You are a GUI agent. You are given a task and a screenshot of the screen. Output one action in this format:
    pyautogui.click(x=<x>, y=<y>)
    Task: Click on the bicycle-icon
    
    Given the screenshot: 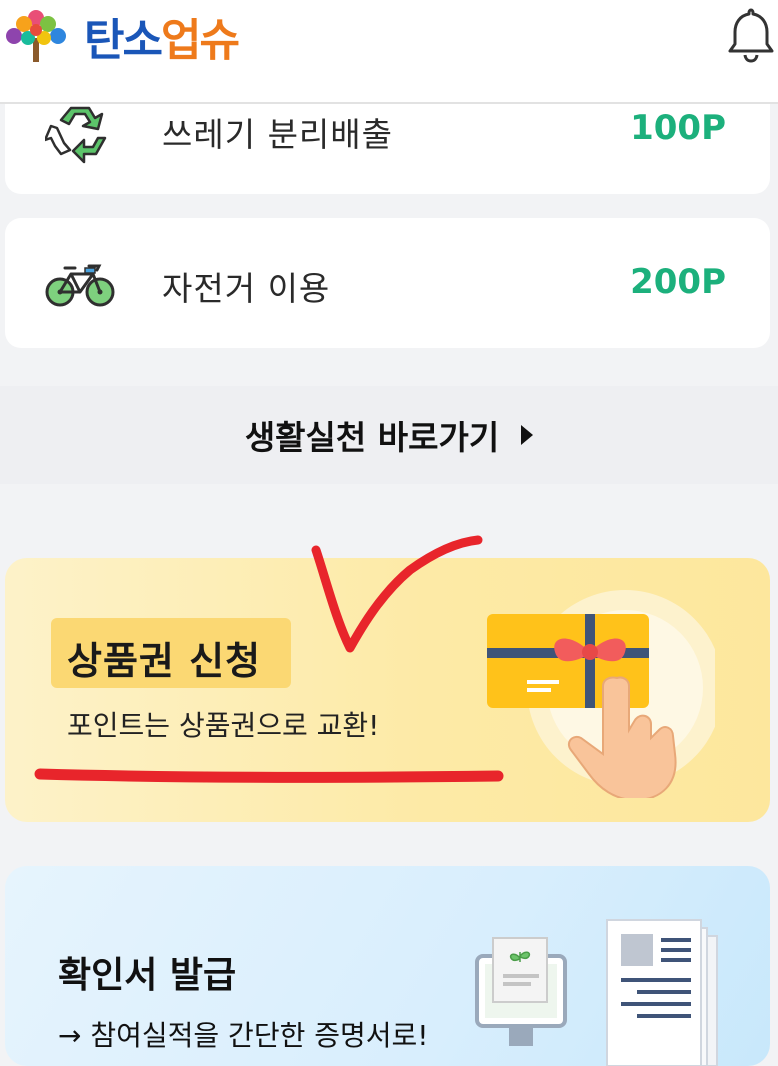 What is the action you would take?
    pyautogui.click(x=80, y=285)
    